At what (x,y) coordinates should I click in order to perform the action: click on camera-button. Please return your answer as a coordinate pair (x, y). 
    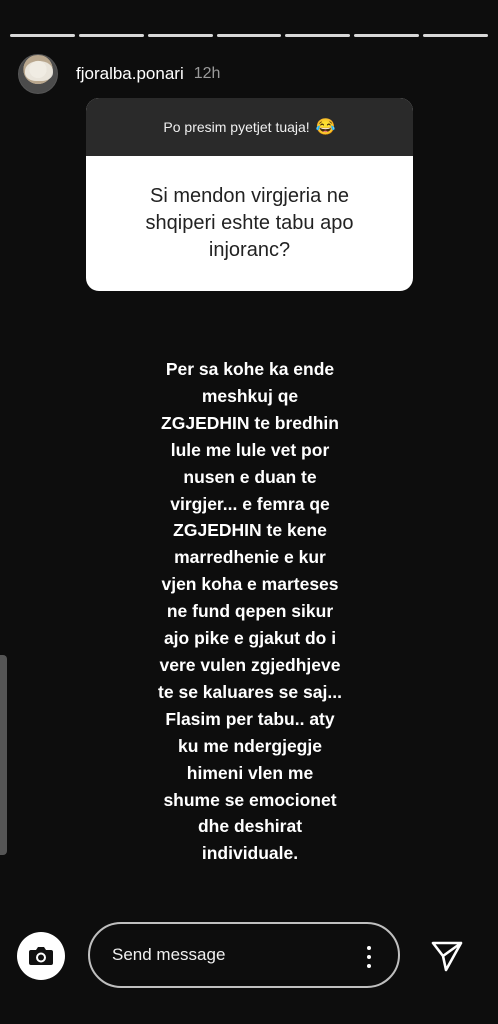
    Looking at the image, I should click on (41, 956).